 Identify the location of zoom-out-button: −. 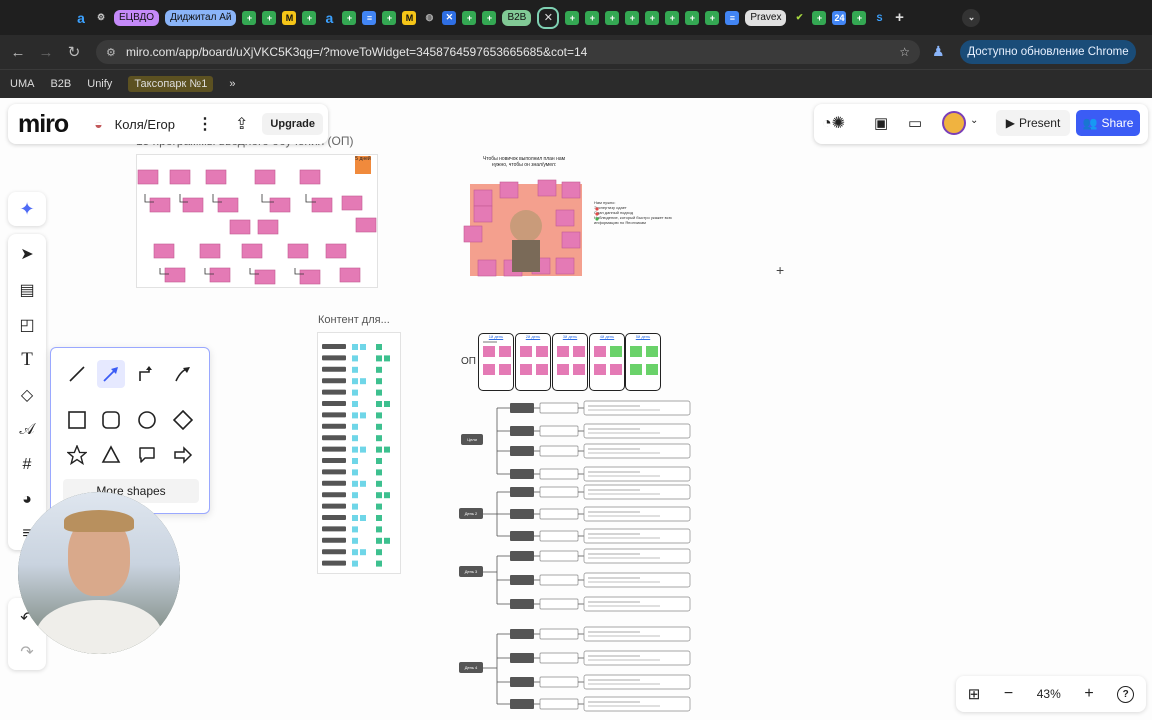
(1008, 694).